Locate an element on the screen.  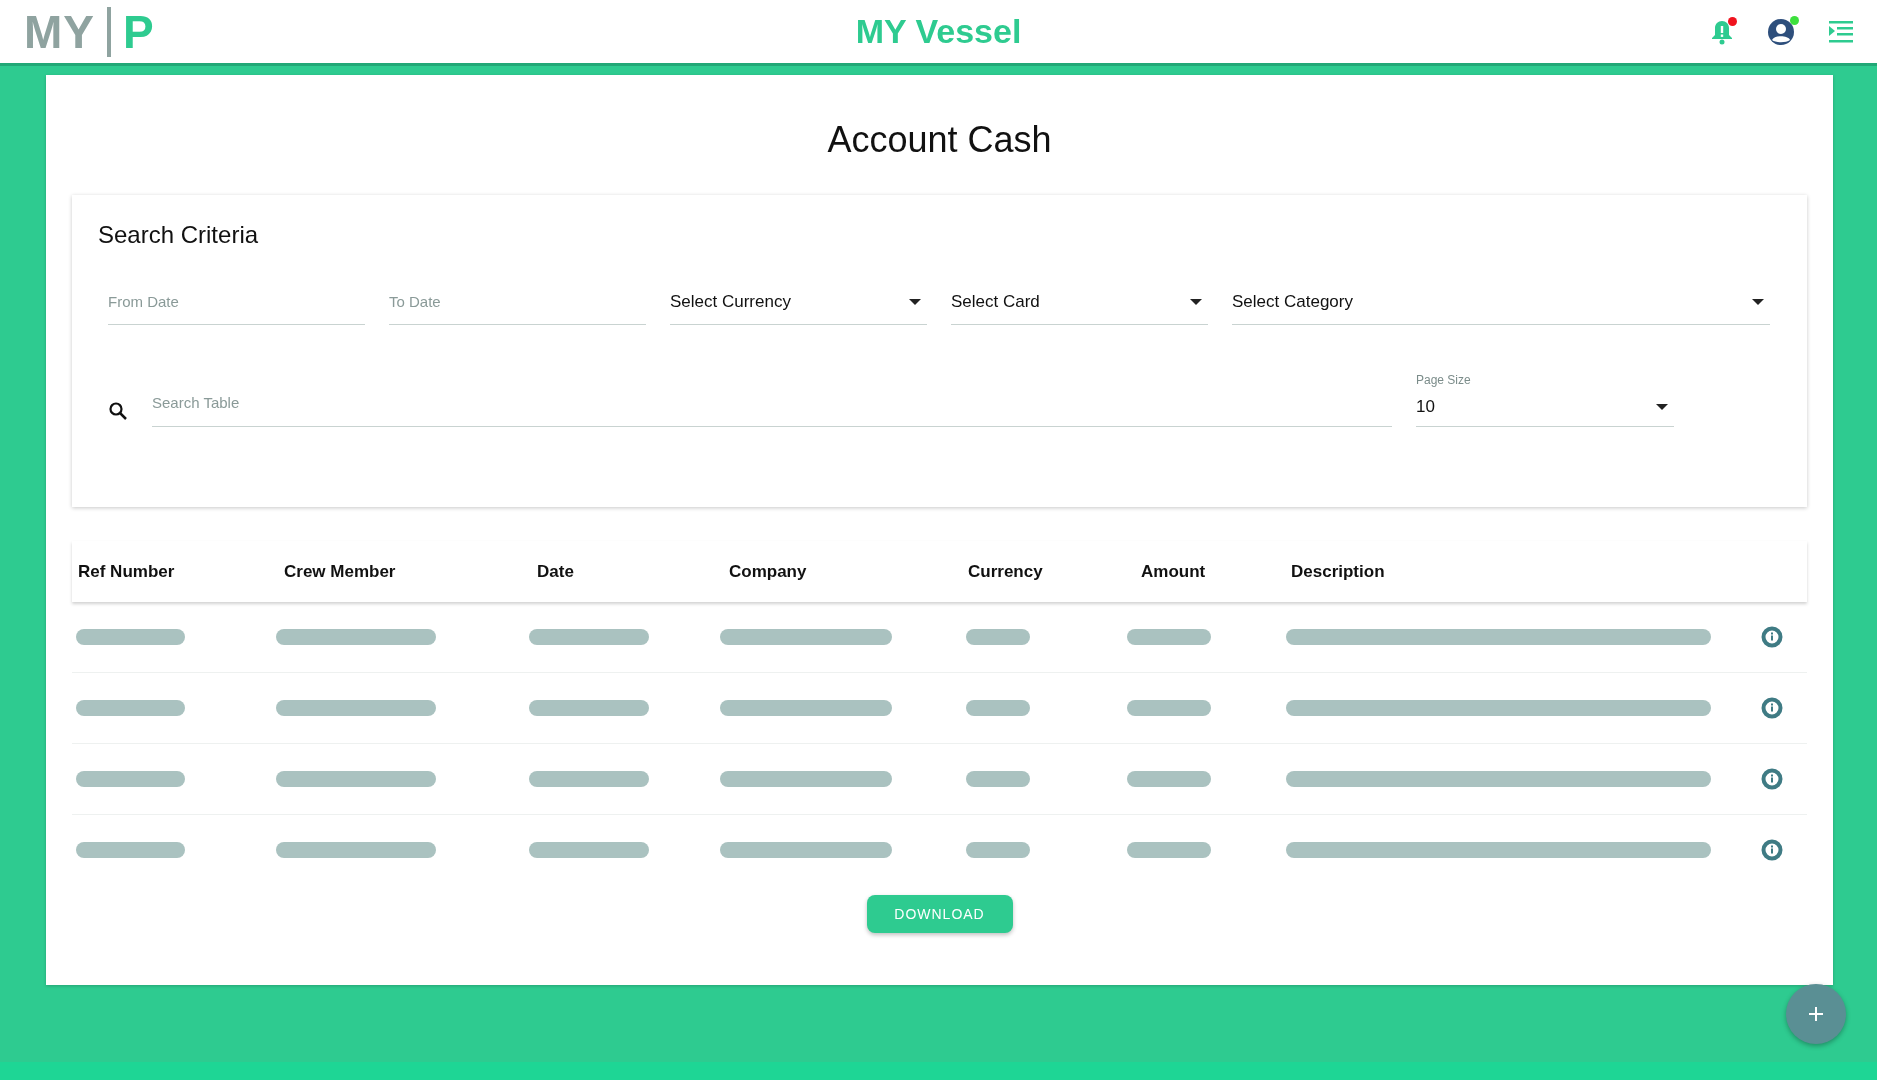
search-icon is located at coordinates (118, 411).